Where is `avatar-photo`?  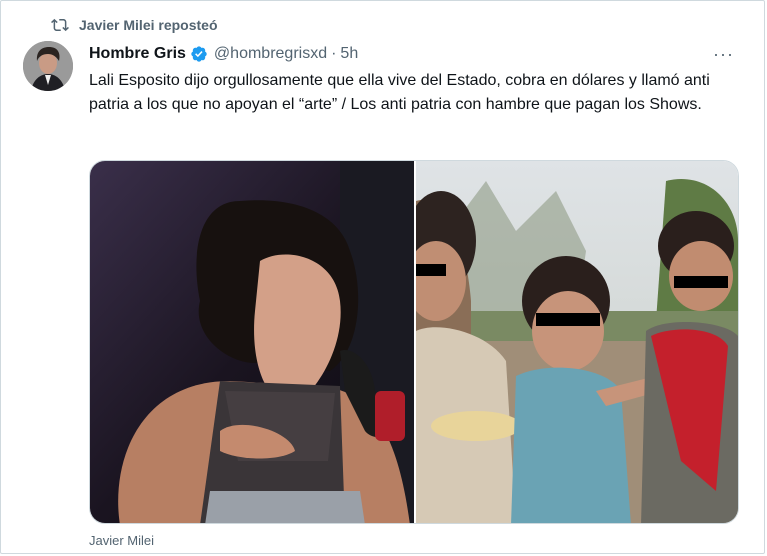 avatar-photo is located at coordinates (48, 66).